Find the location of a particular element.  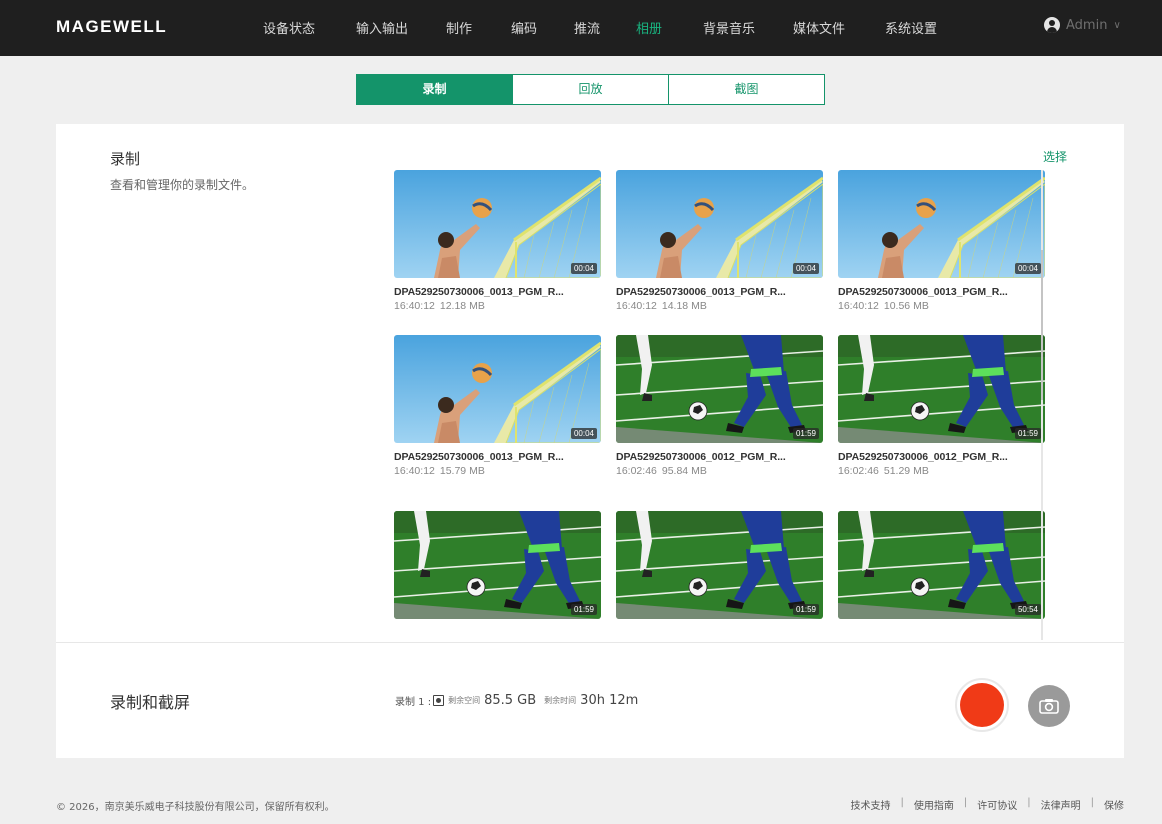

recording-size: 15.79 MB is located at coordinates (462, 471).